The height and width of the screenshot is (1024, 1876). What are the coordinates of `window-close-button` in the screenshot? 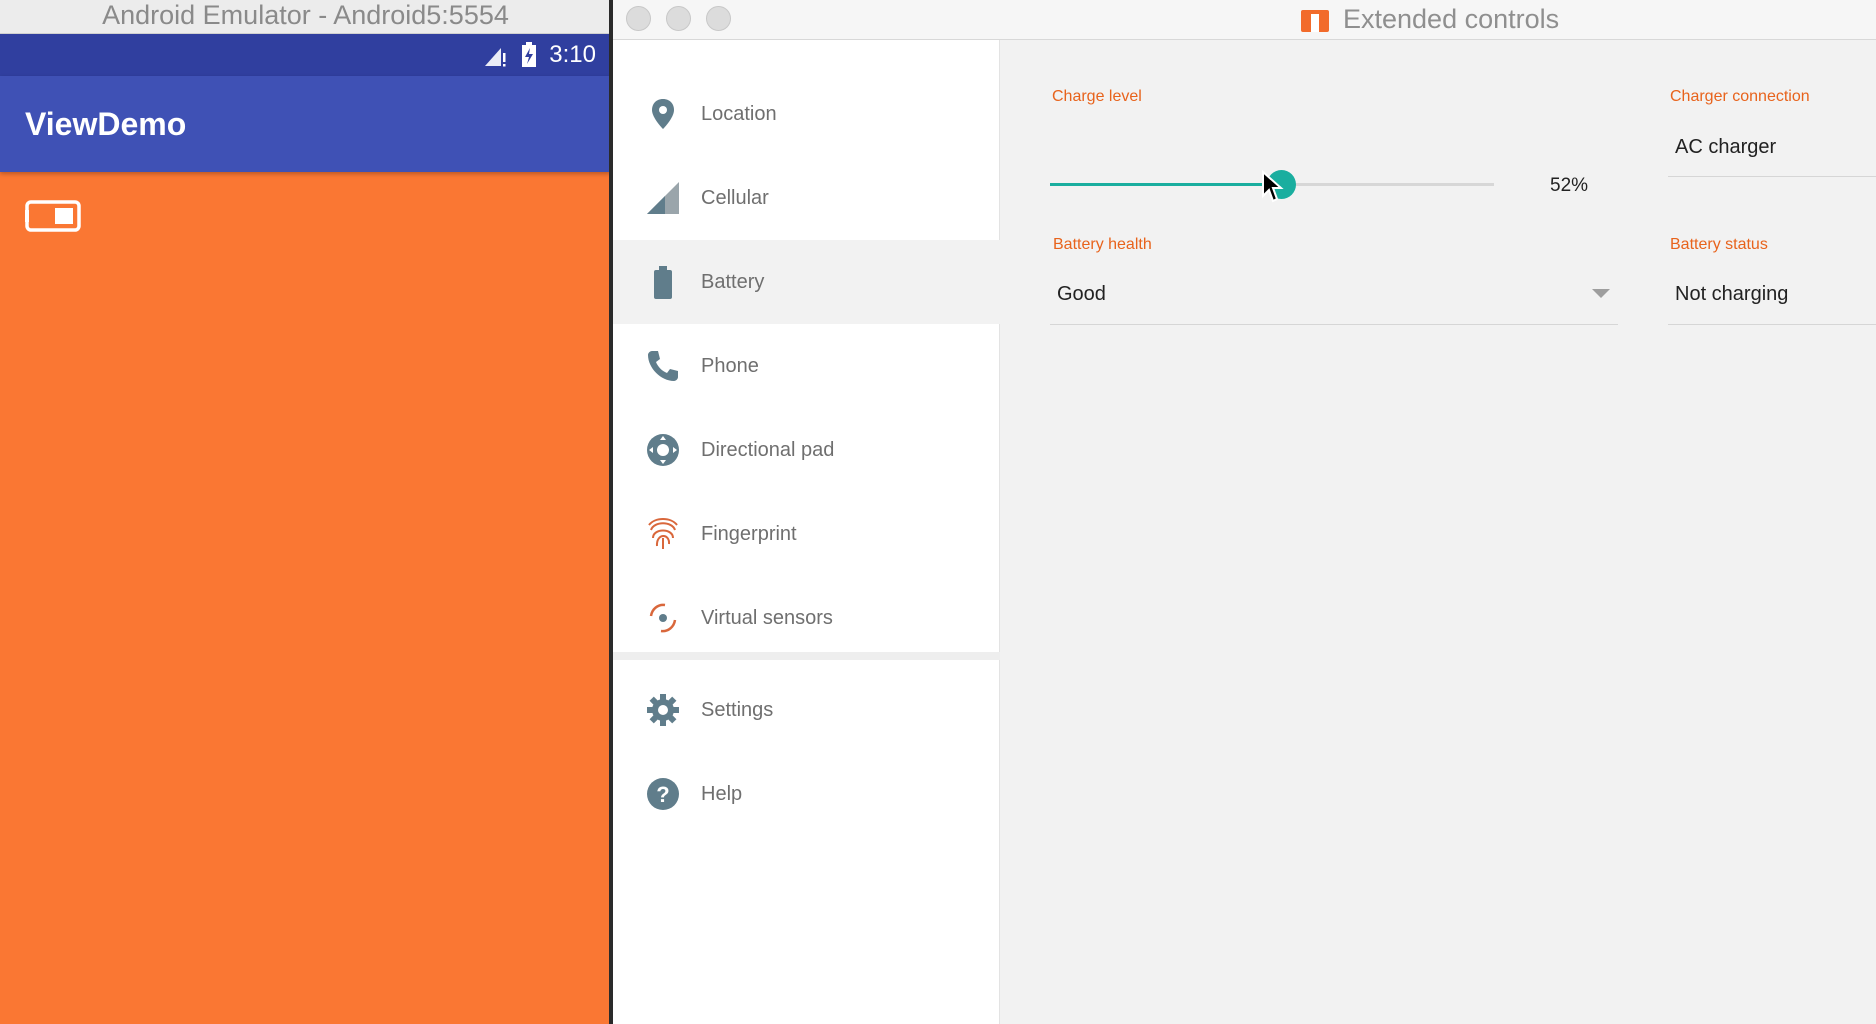 It's located at (638, 18).